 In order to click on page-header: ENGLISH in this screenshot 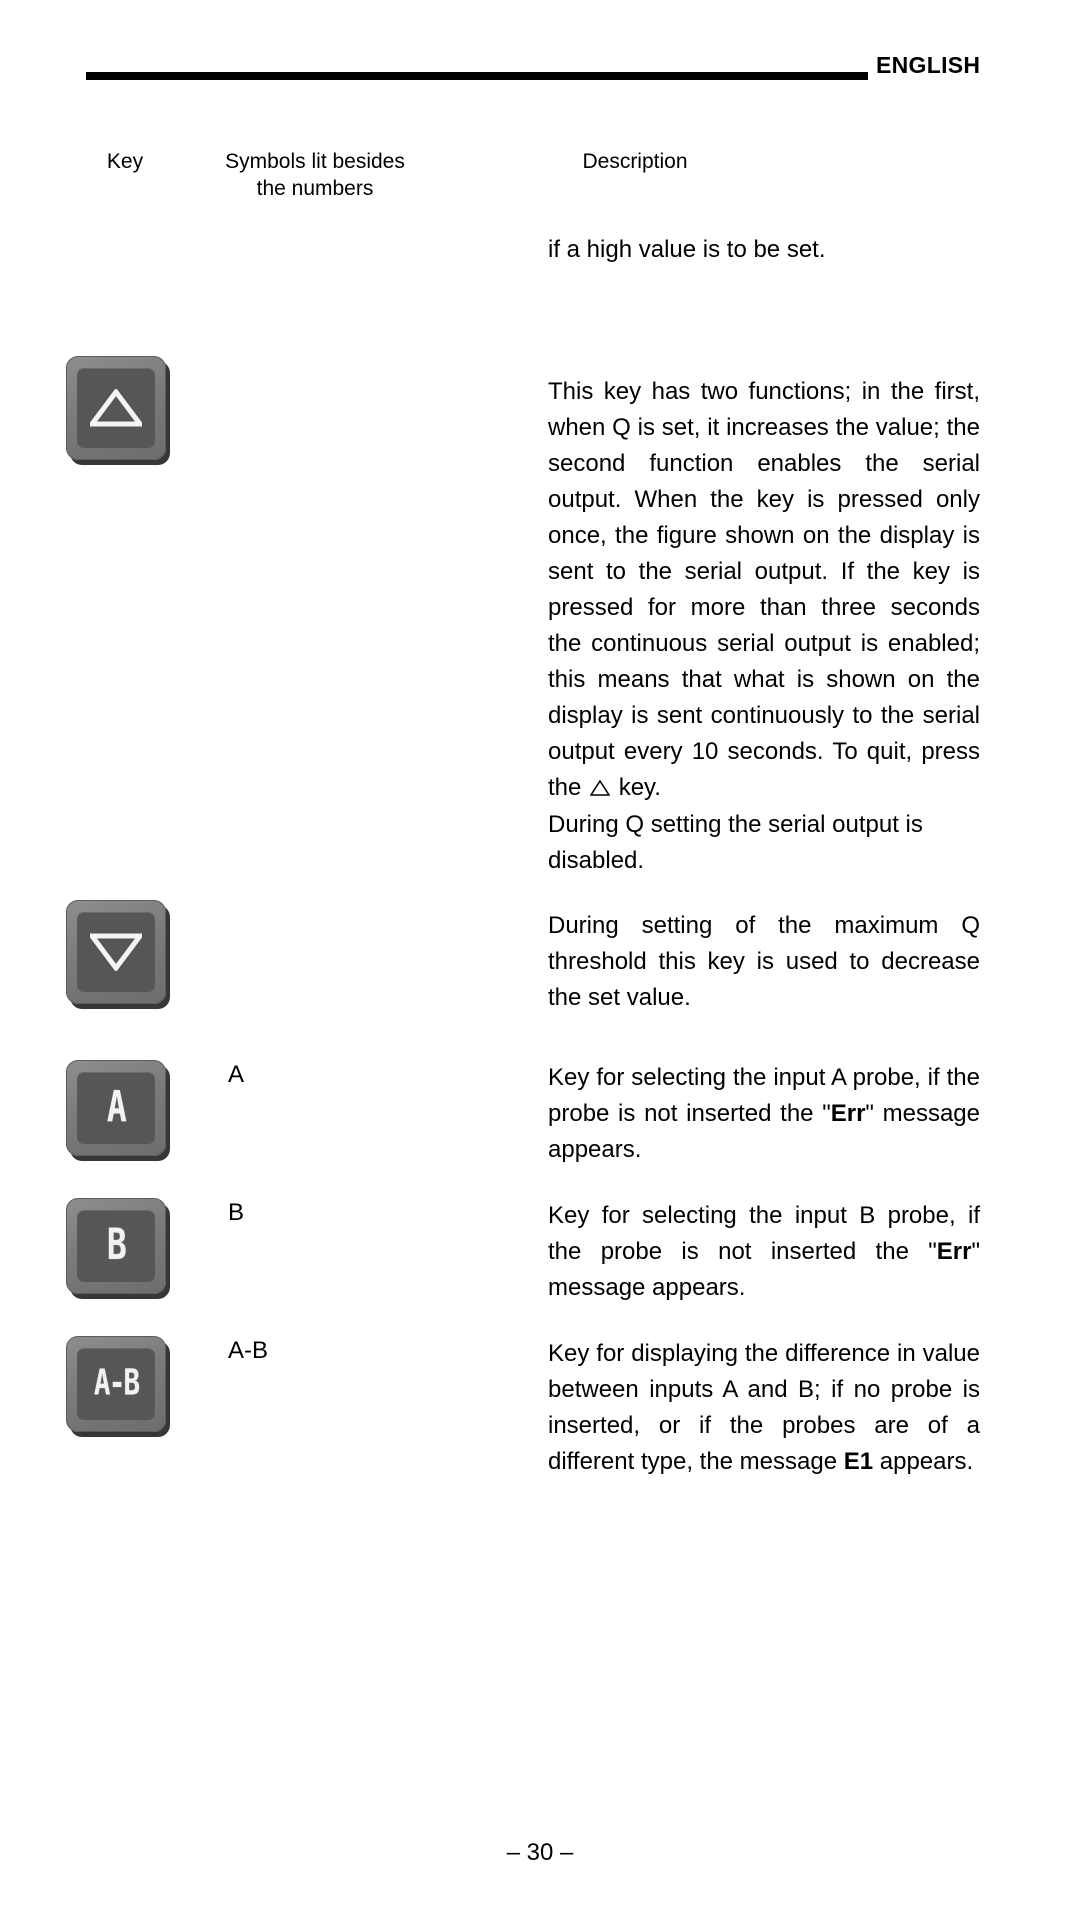, I will do `click(540, 48)`.